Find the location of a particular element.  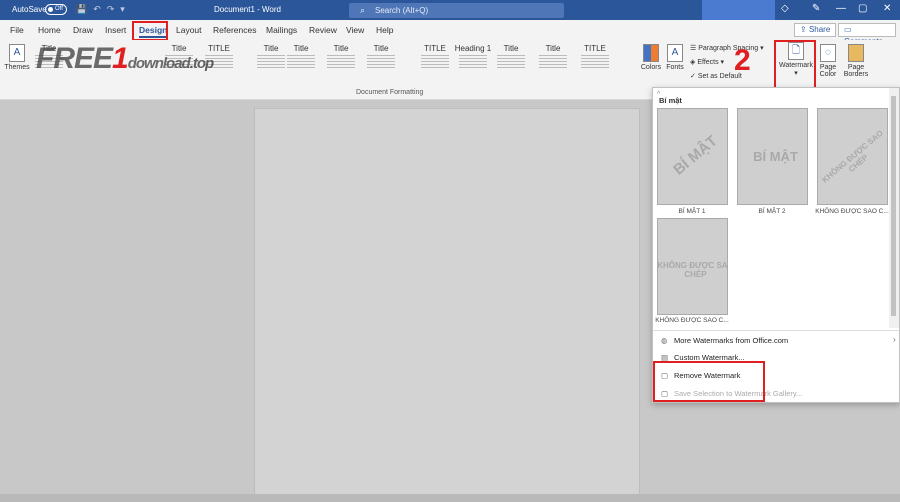

scrollbar-thumb is located at coordinates (893, 206).